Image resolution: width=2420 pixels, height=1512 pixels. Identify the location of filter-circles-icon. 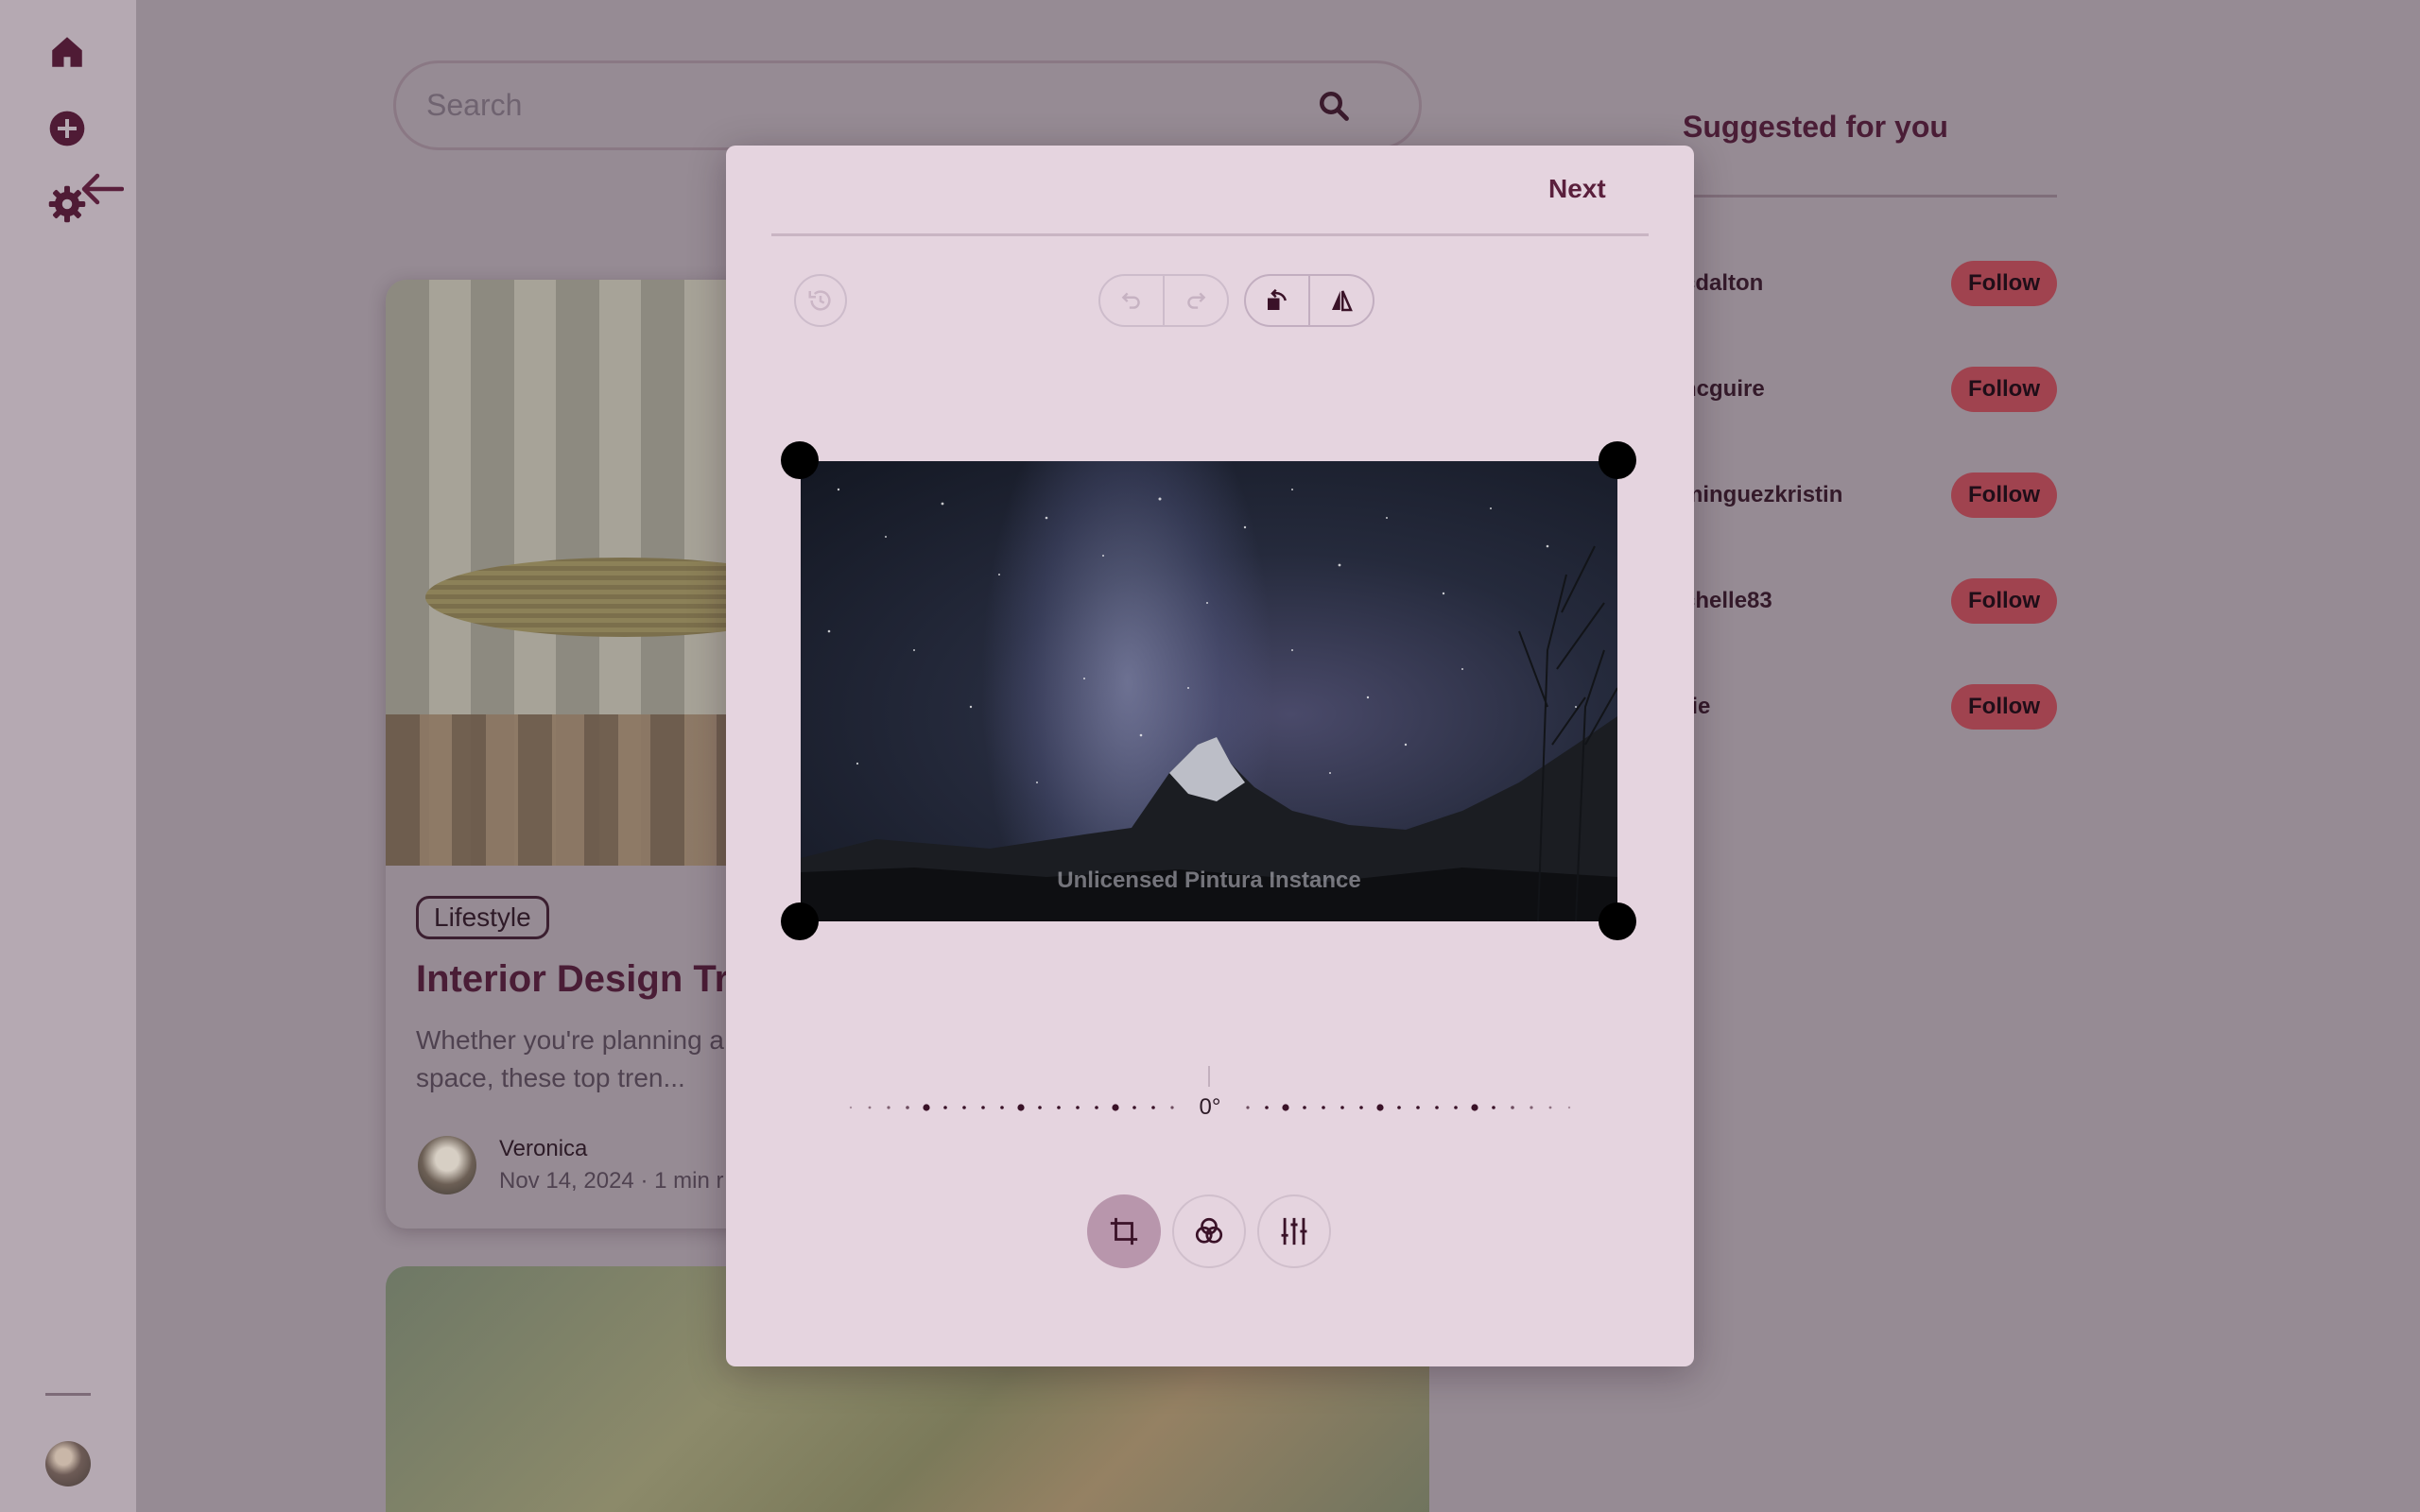
(1209, 1230).